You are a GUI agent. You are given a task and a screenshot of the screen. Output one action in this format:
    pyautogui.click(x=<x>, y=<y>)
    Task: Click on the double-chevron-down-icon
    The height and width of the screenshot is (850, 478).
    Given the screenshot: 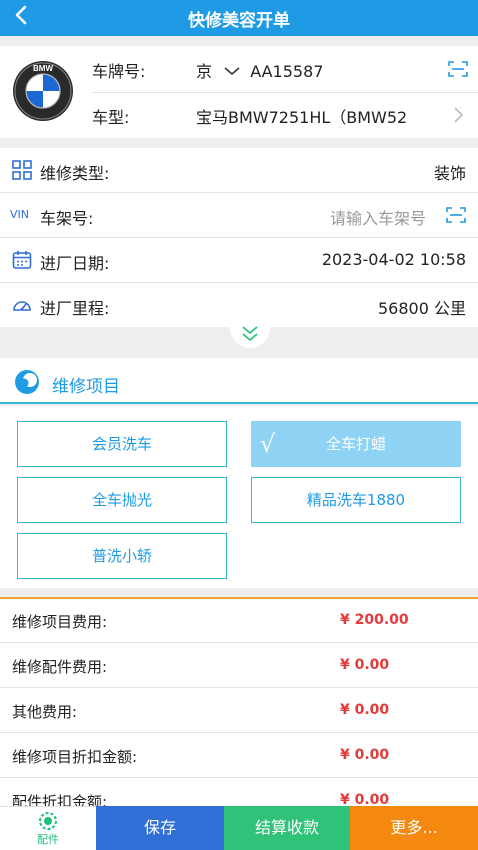 What is the action you would take?
    pyautogui.click(x=250, y=334)
    